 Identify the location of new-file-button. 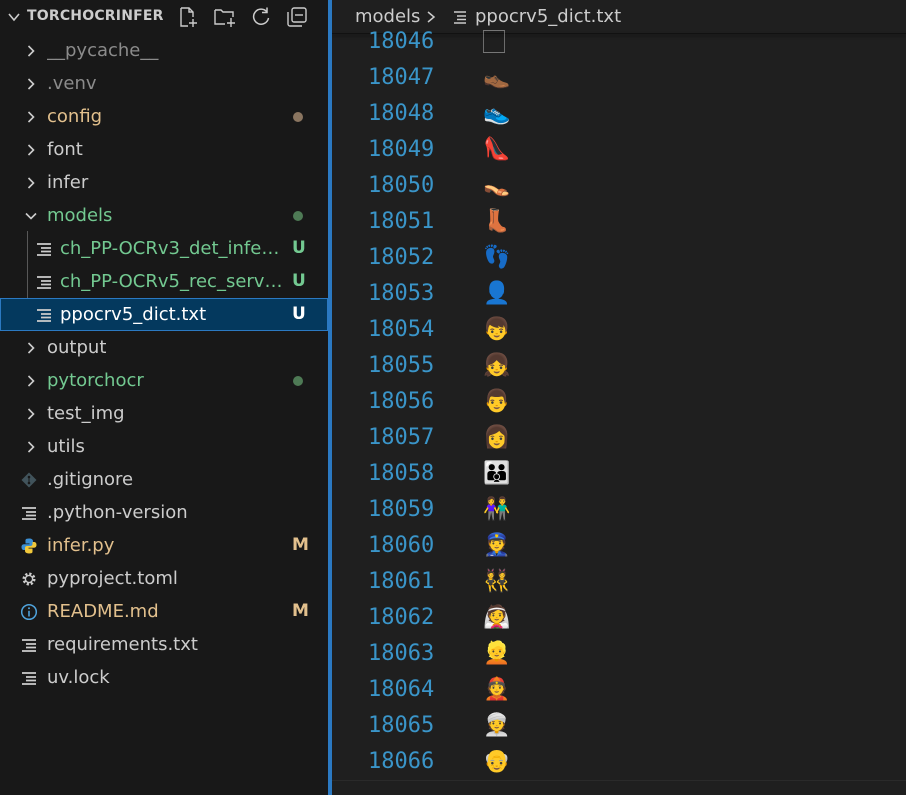
(188, 17).